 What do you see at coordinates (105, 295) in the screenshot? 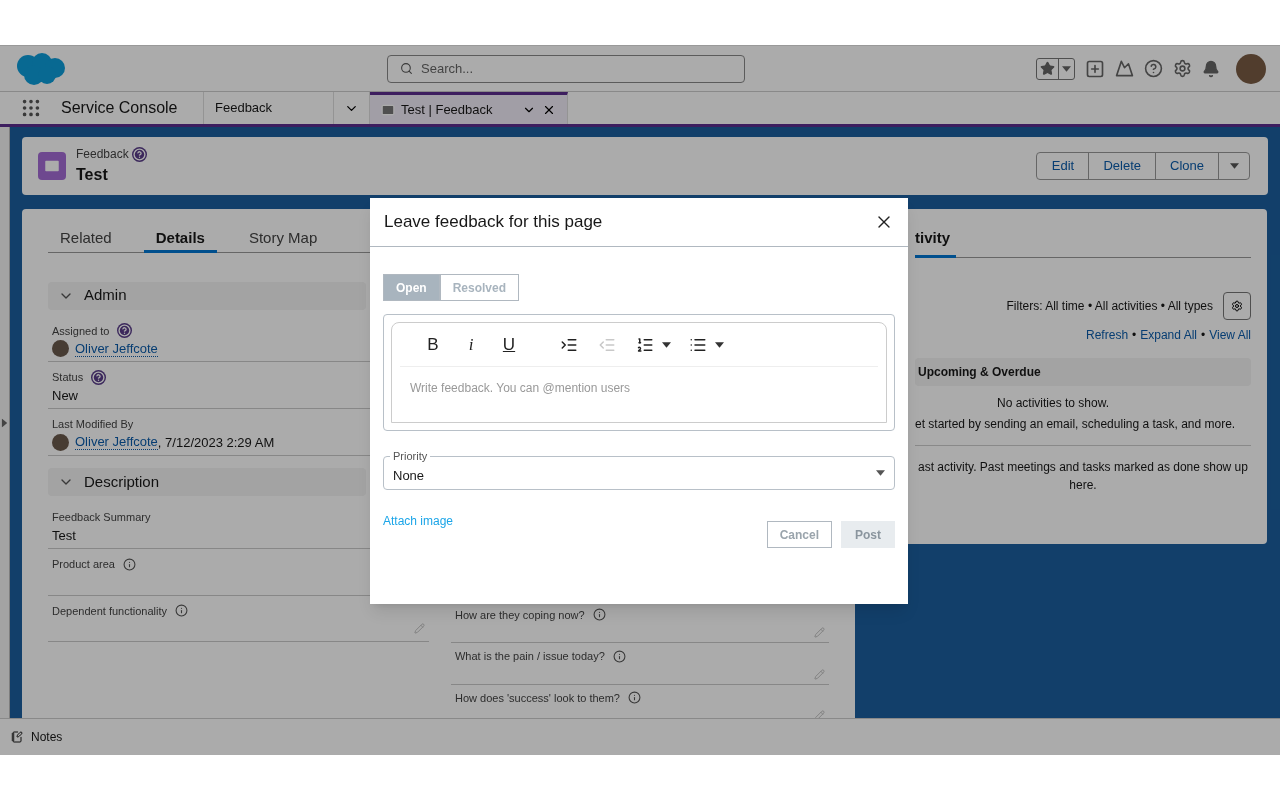
I see `section-title: Admin` at bounding box center [105, 295].